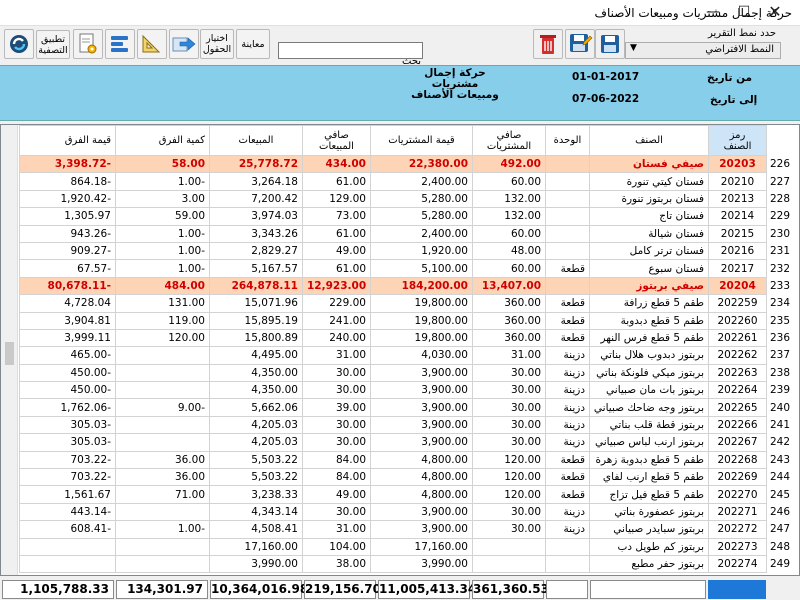 The height and width of the screenshot is (600, 800). What do you see at coordinates (737, 181) in the screenshot?
I see `cell-code: 20210` at bounding box center [737, 181].